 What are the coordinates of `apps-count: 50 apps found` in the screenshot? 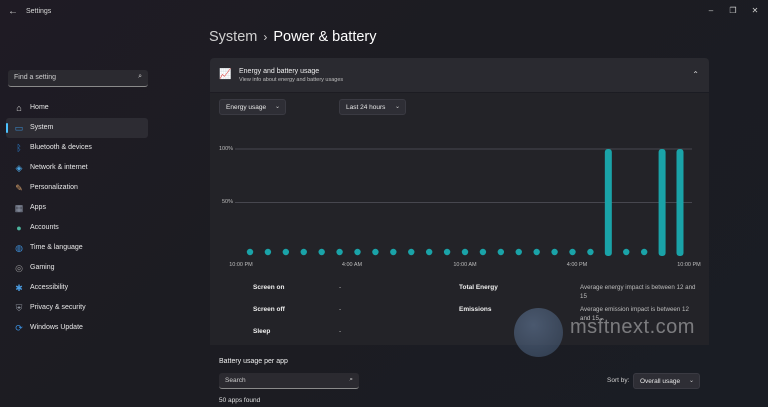 It's located at (240, 400).